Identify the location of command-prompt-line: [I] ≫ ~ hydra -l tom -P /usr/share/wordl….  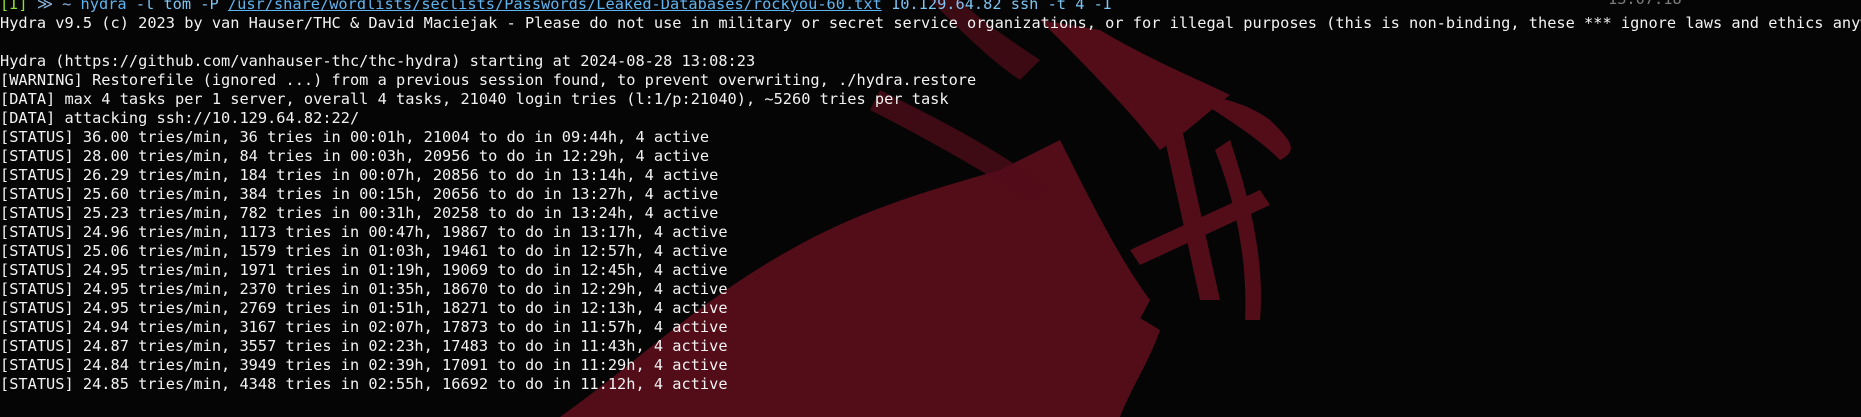
(930, 7).